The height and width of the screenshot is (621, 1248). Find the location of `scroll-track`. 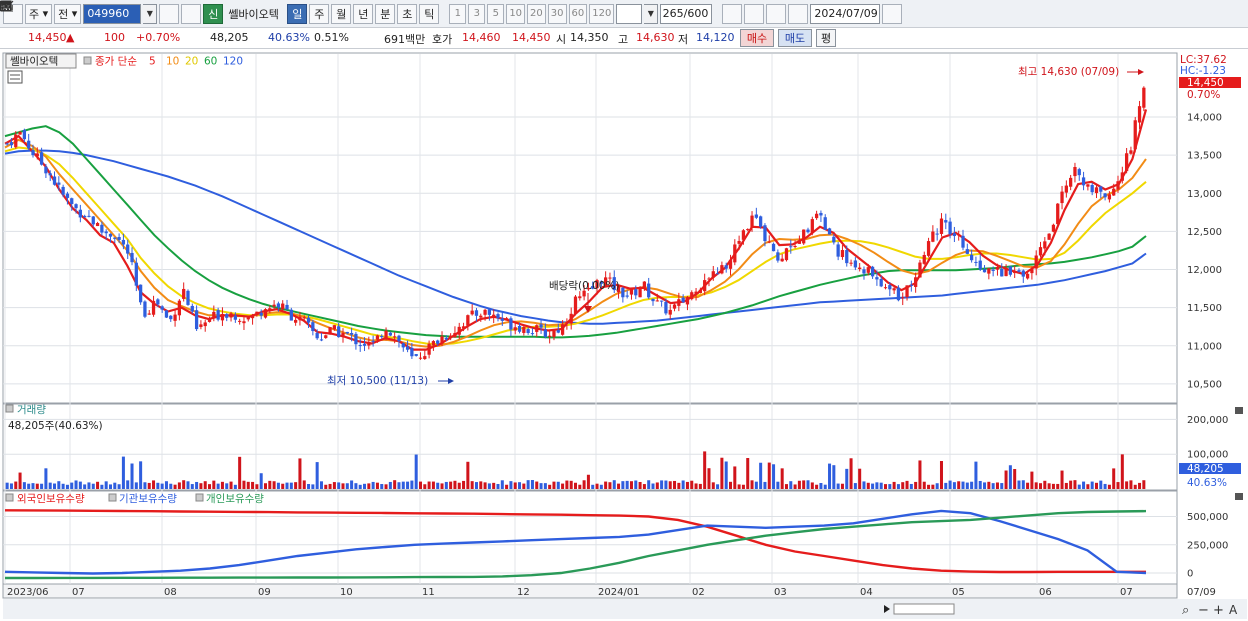

scroll-track is located at coordinates (924, 609).